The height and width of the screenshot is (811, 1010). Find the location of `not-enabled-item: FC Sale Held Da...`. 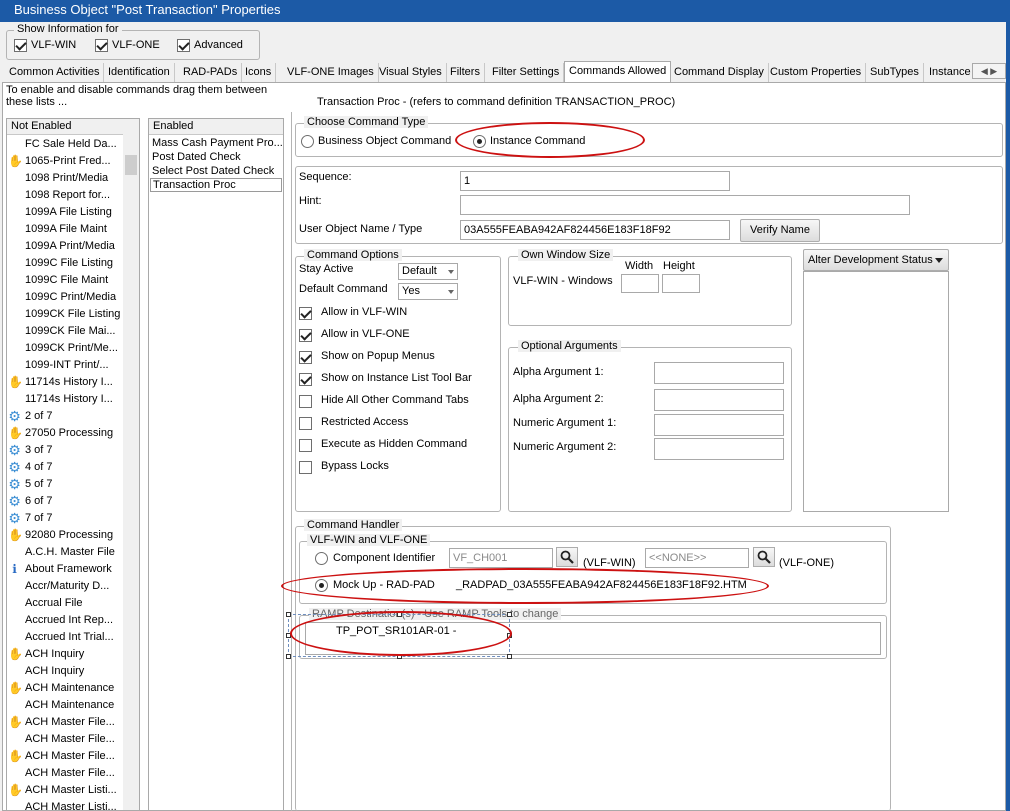

not-enabled-item: FC Sale Held Da... is located at coordinates (65, 144).